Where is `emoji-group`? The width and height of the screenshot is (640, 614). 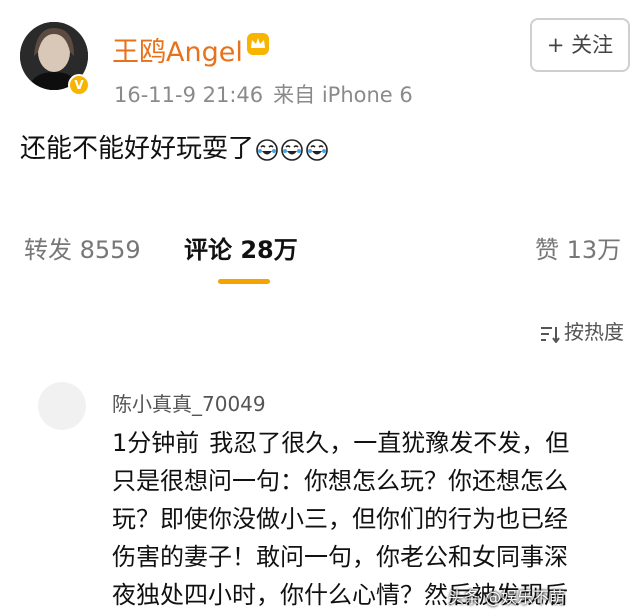 emoji-group is located at coordinates (292, 149).